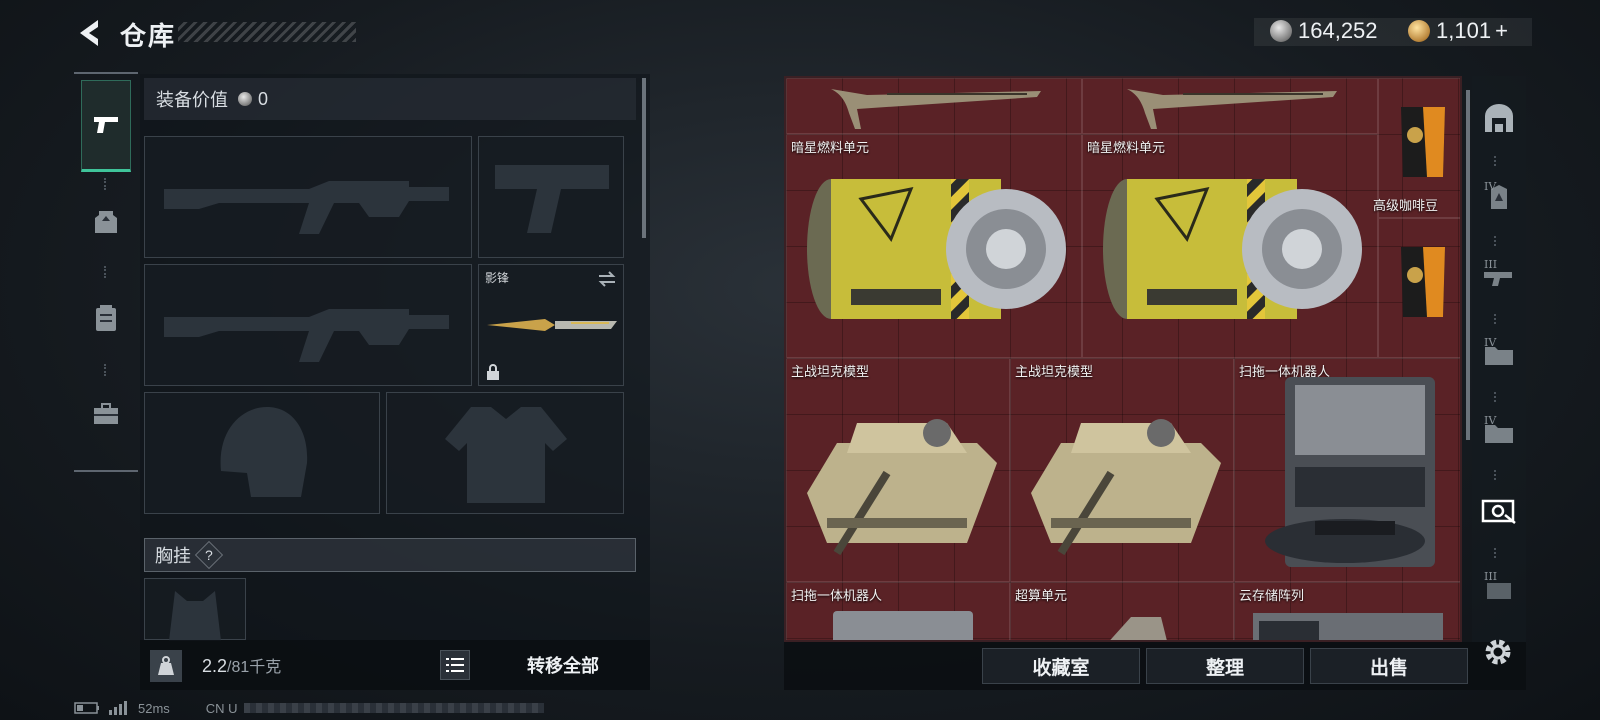  I want to click on stash-item-robot-vacuum-1: 扫拖一体机器人, so click(1347, 470).